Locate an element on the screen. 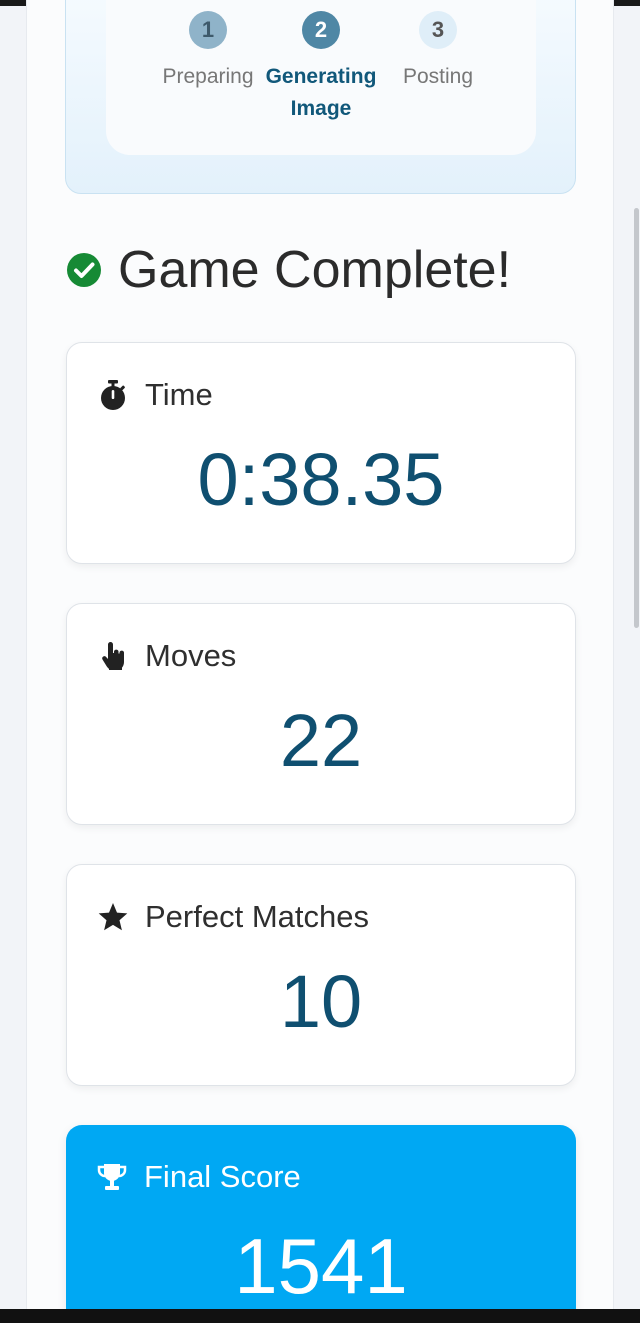 Image resolution: width=640 pixels, height=1323 pixels. step-generating-image: 2 Generating Image is located at coordinates (321, 68).